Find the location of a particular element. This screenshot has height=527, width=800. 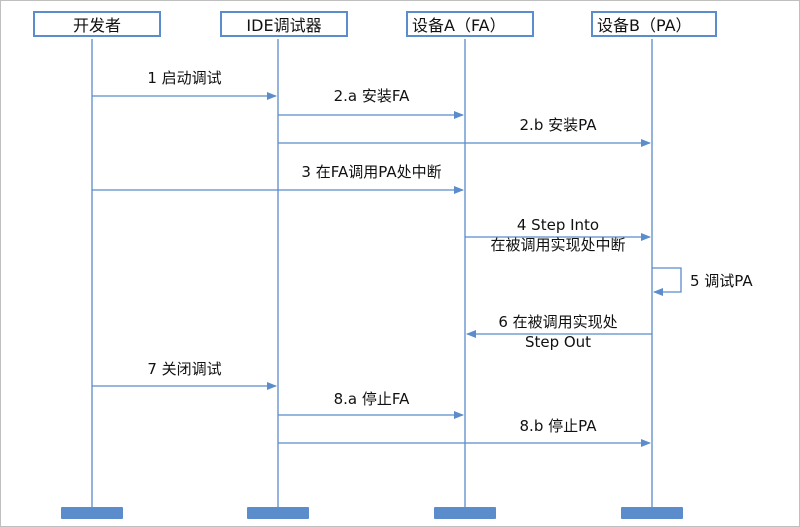

arrow-head-8.a is located at coordinates (459, 415).